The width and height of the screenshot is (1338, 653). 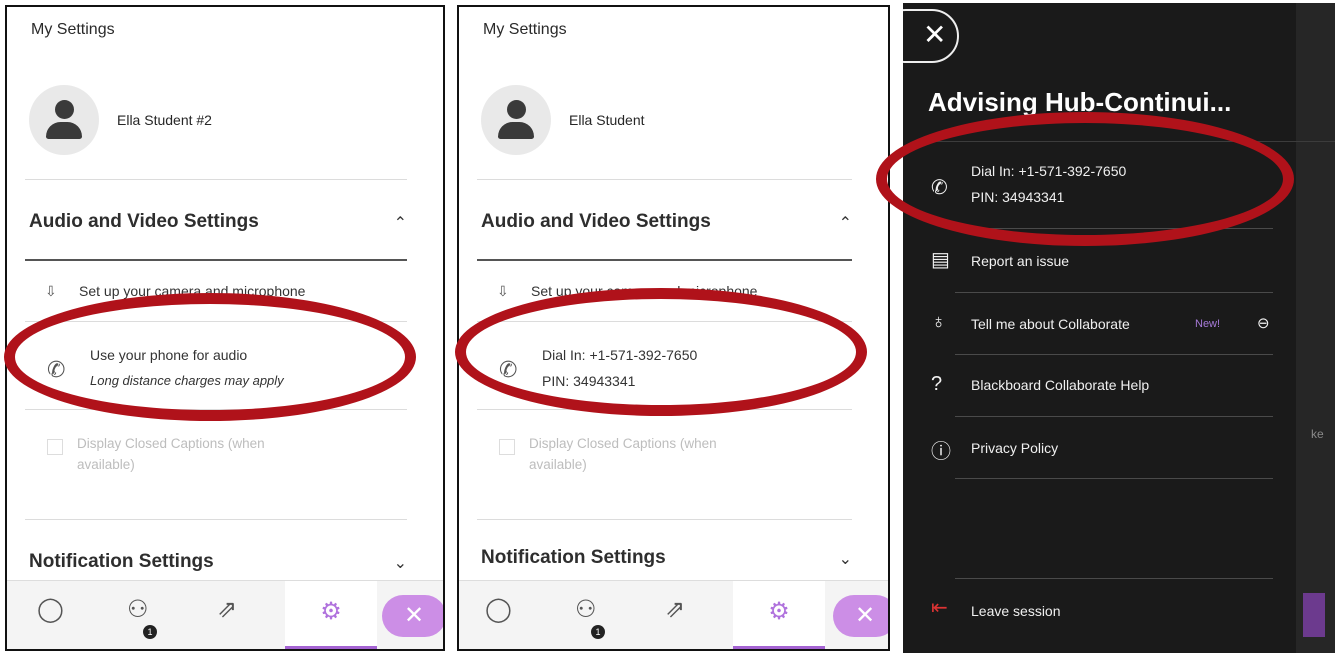 What do you see at coordinates (938, 322) in the screenshot?
I see `lightbulb-icon: ♁` at bounding box center [938, 322].